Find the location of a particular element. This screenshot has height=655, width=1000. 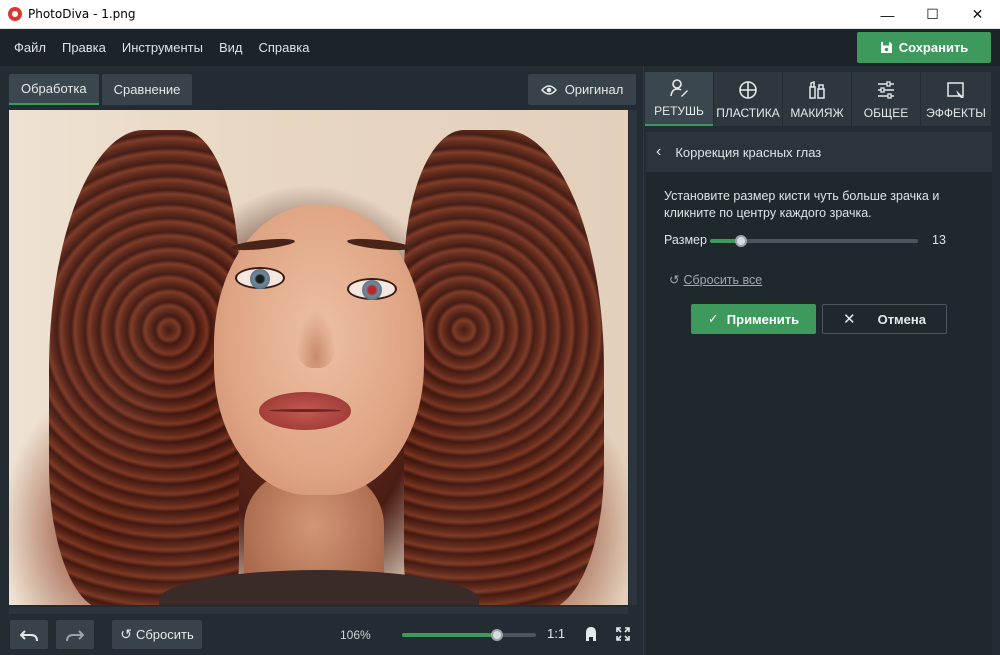

photo-iris-left is located at coordinates (260, 279).